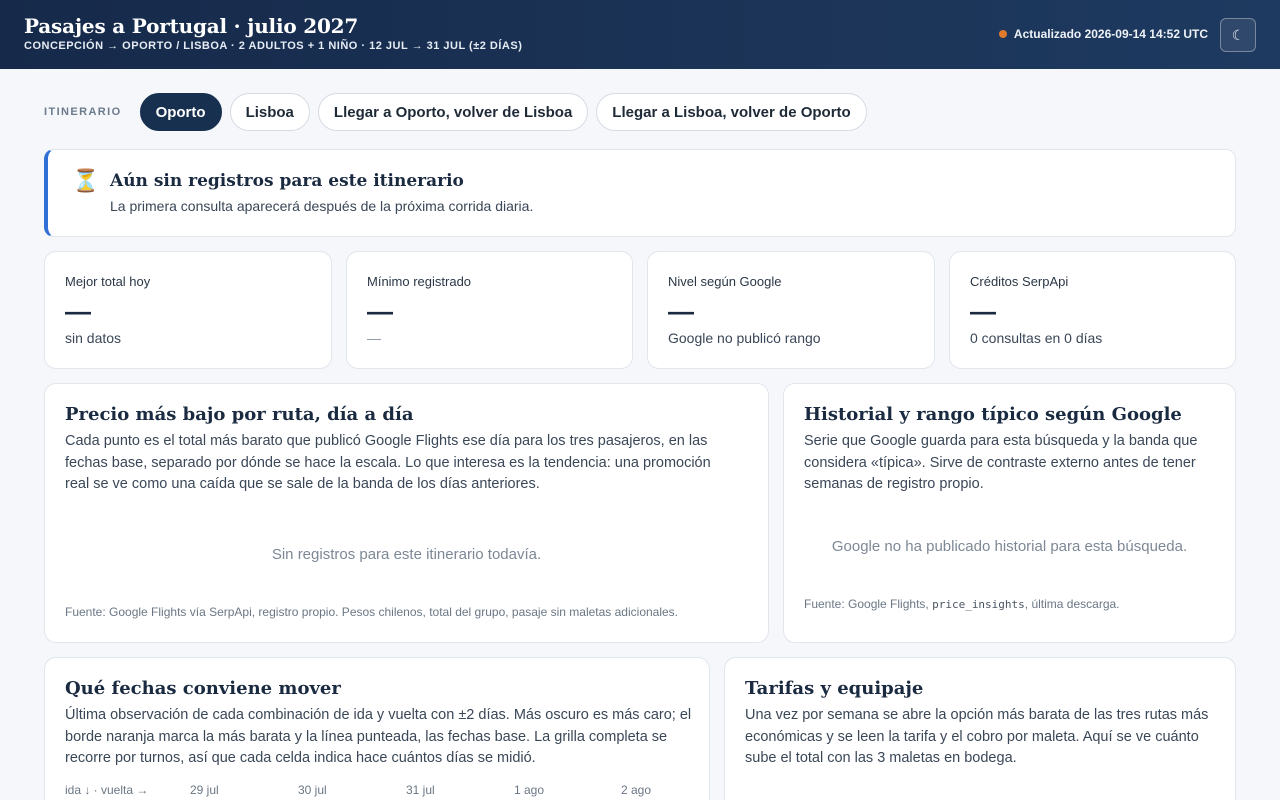  Describe the element at coordinates (529, 790) in the screenshot. I see `grid-column-label: 1 ago` at that location.